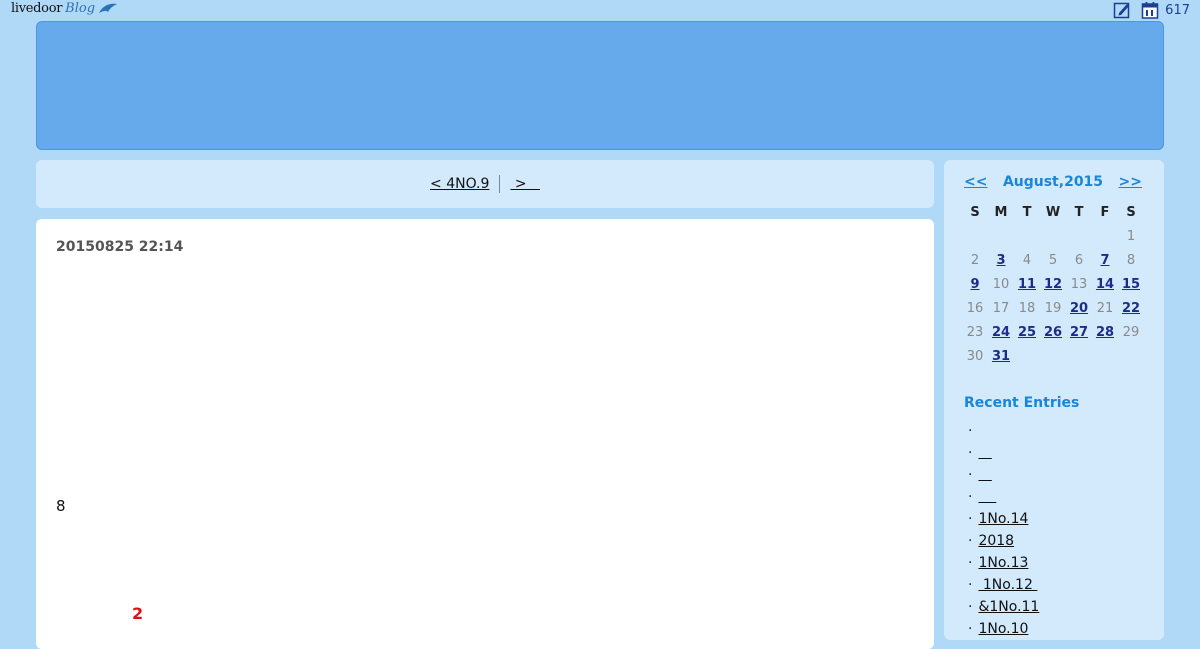 This screenshot has width=1200, height=649. I want to click on recent-entry-item: · 1No.10, so click(1003, 629).